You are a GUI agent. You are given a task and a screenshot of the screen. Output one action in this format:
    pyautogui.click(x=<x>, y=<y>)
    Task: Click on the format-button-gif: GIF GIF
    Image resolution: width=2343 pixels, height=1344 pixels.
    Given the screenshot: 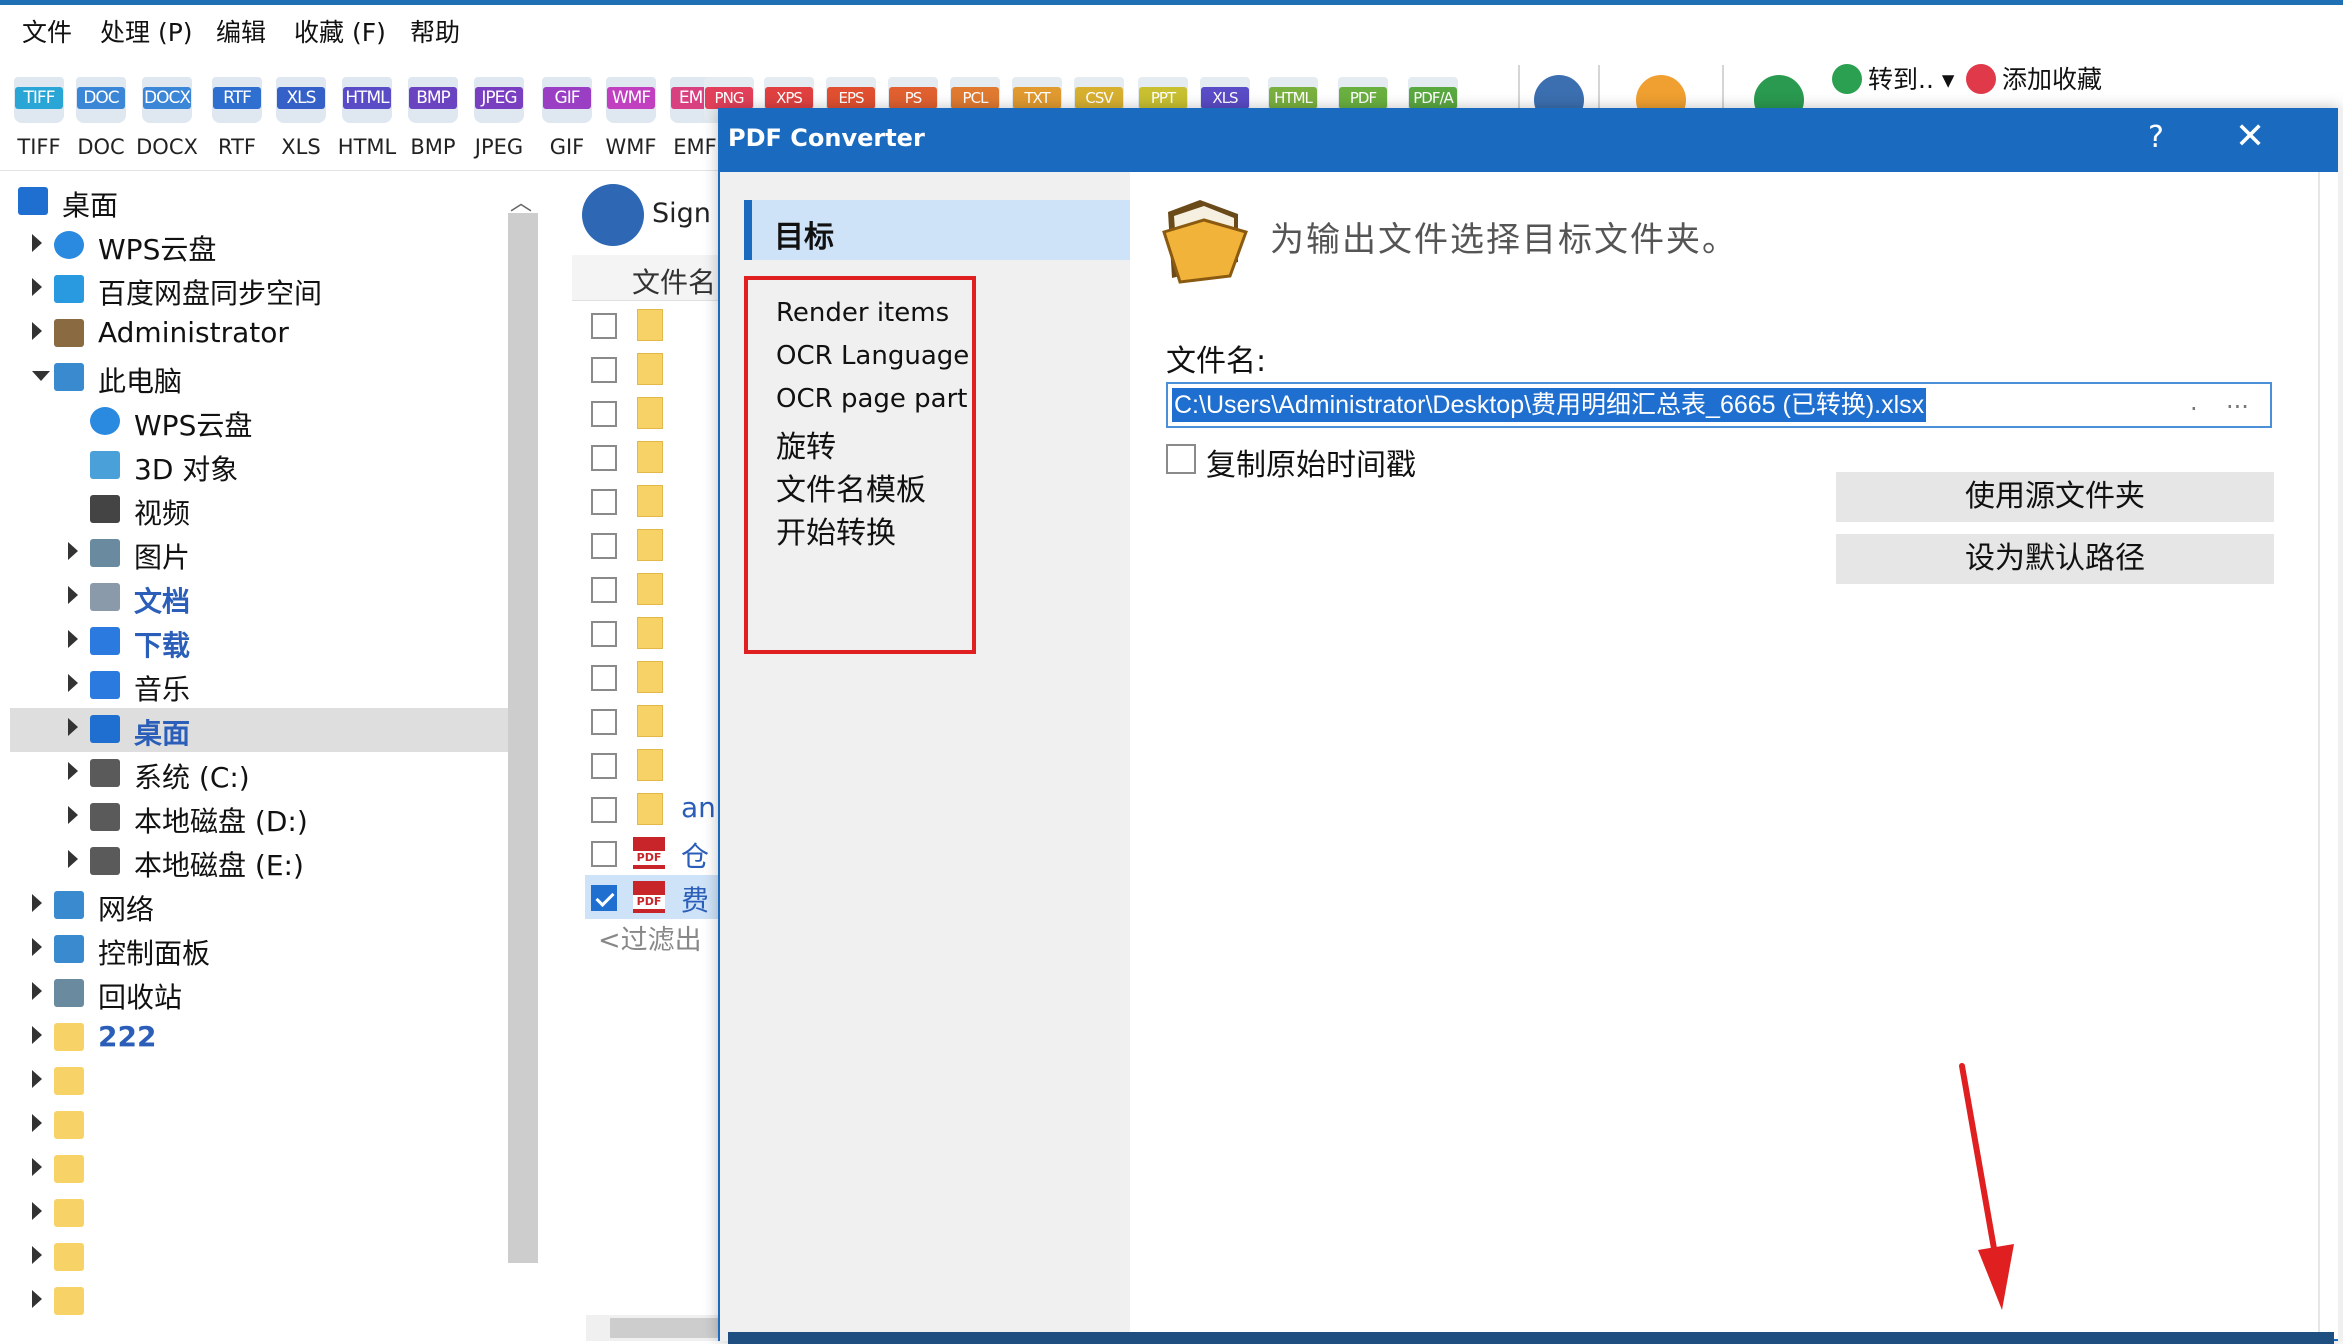 What is the action you would take?
    pyautogui.click(x=567, y=113)
    